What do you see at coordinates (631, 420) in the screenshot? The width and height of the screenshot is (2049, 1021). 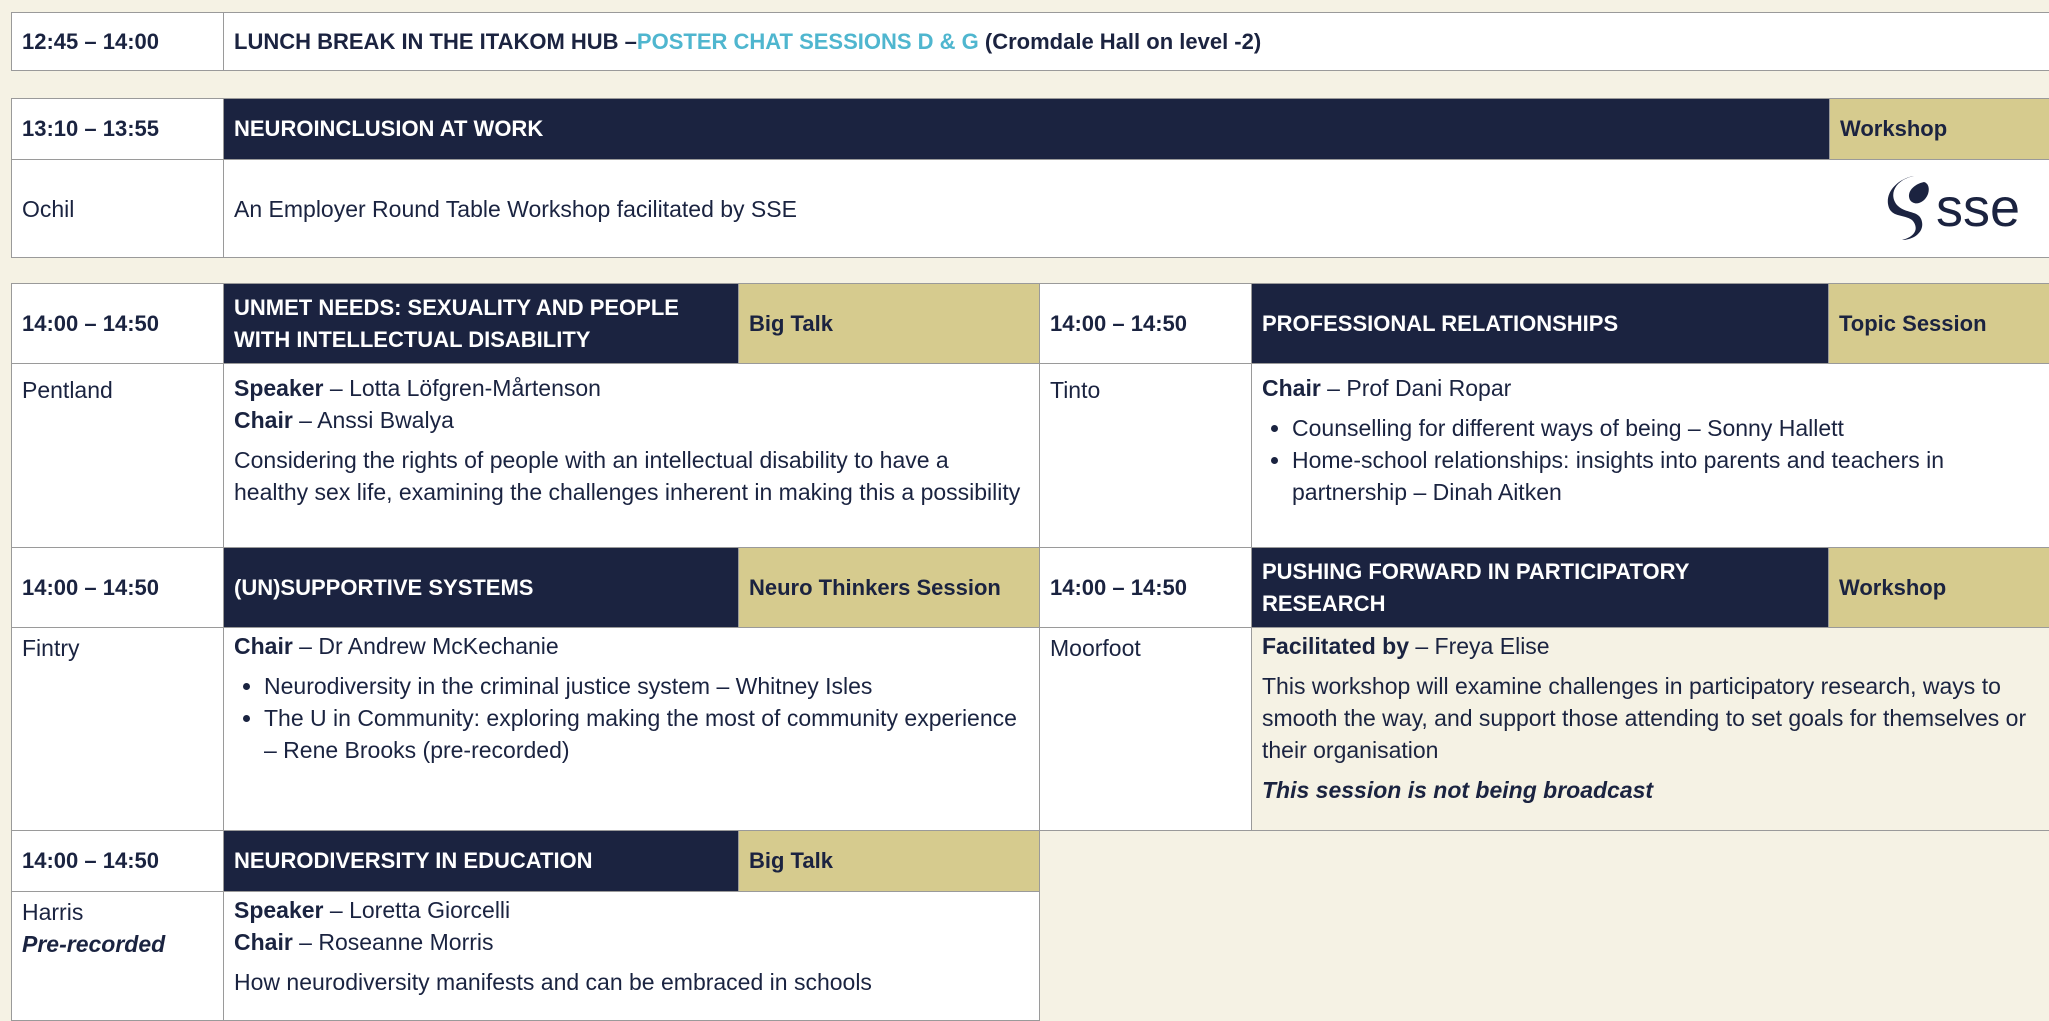 I see `unmet-needs-chair: Chair – Anssi Bwalya` at bounding box center [631, 420].